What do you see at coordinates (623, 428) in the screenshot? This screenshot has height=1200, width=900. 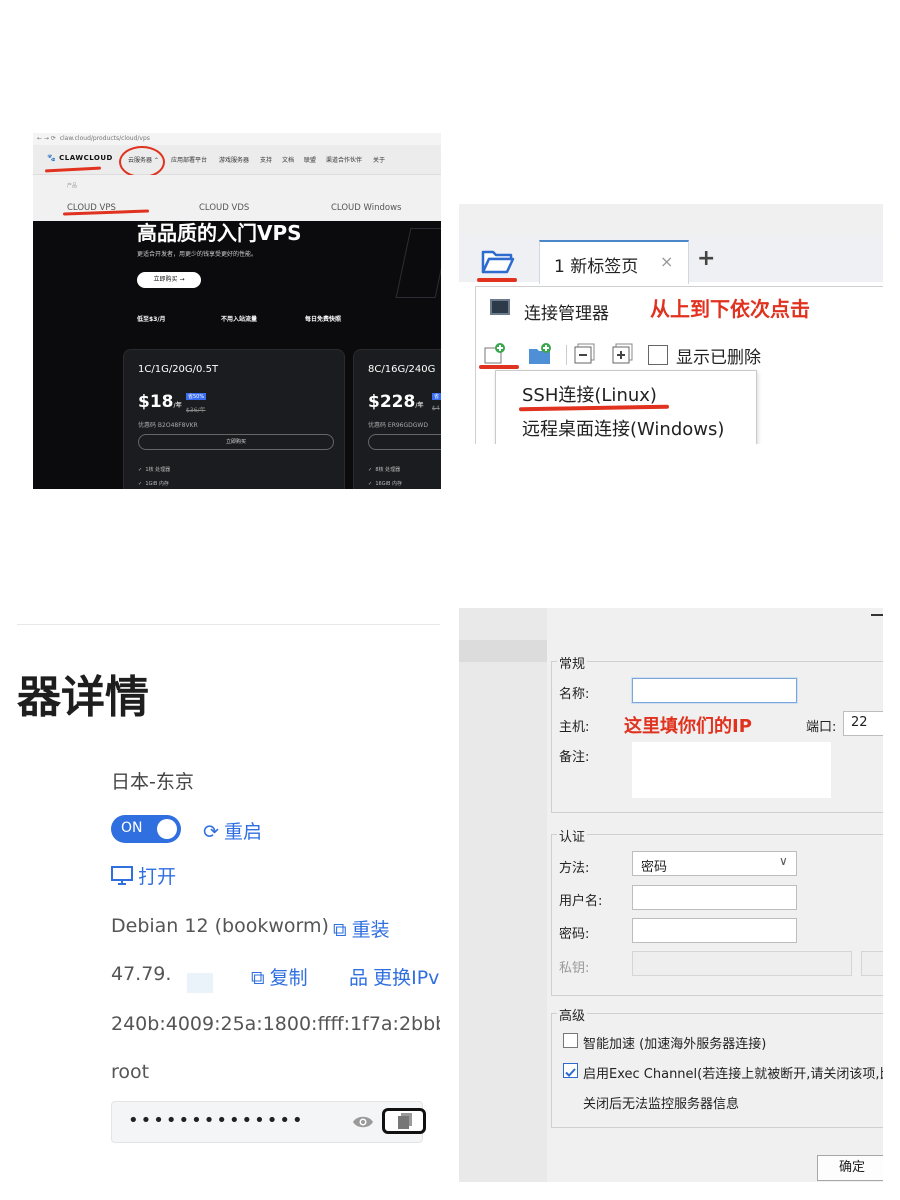 I see `menu-item-rdp: 远程桌面连接(Windows)` at bounding box center [623, 428].